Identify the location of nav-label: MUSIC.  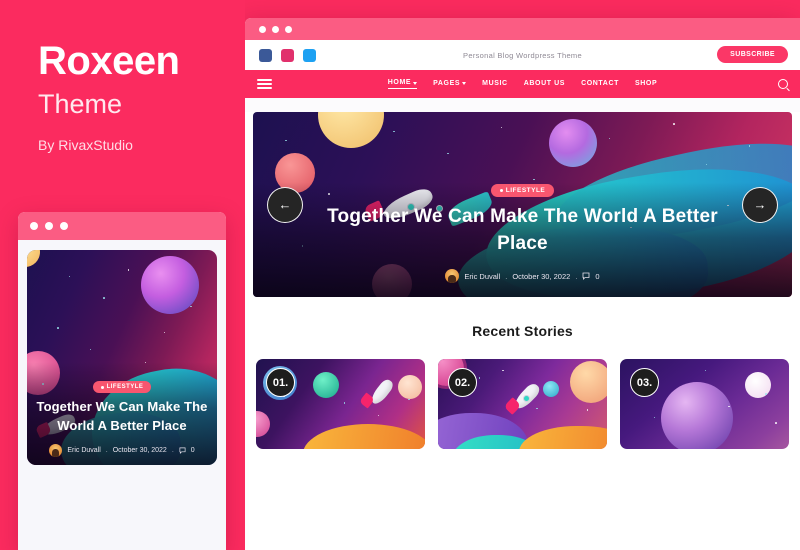
(495, 83).